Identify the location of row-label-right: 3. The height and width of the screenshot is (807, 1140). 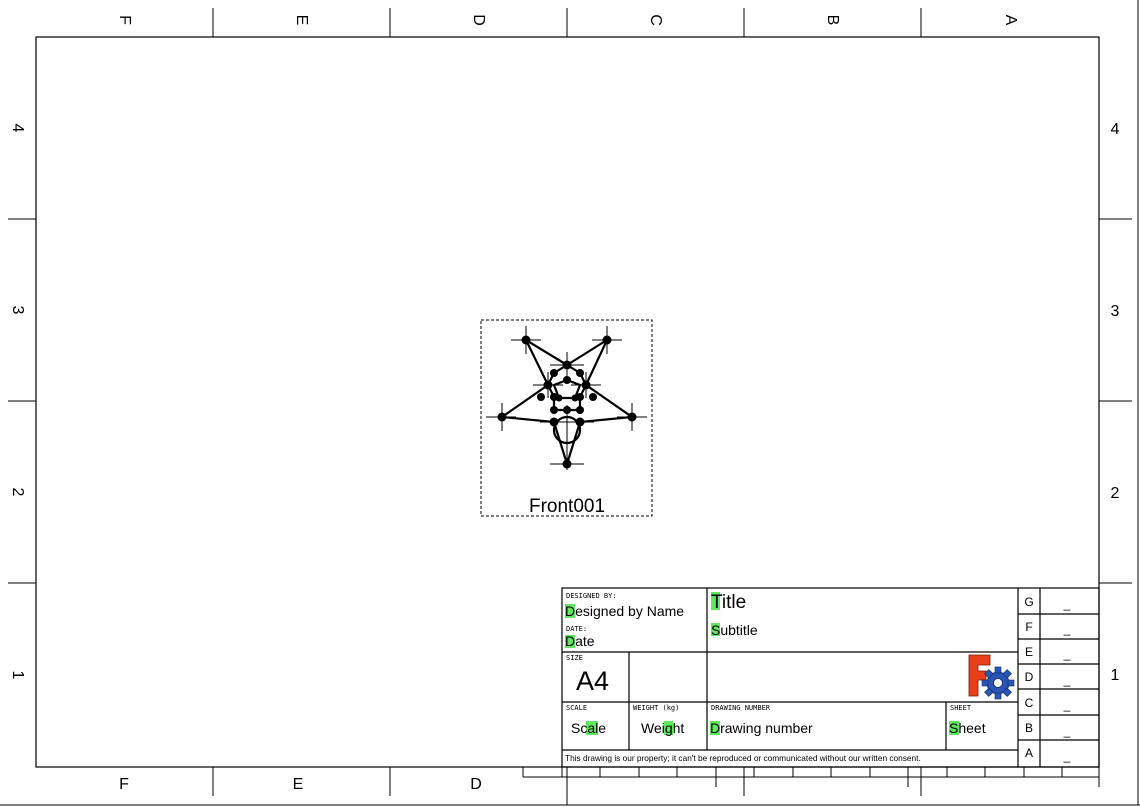
(1115, 311).